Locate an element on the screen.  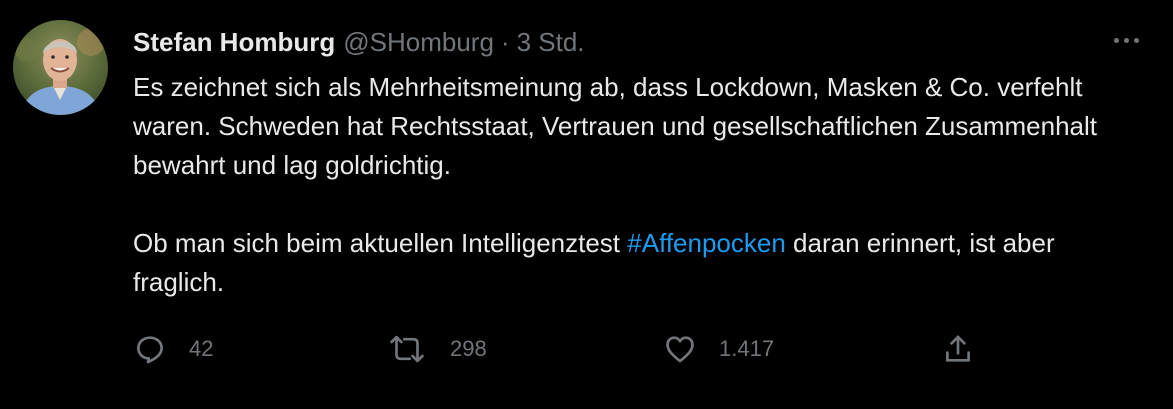
reply-button: 42 is located at coordinates (173, 349).